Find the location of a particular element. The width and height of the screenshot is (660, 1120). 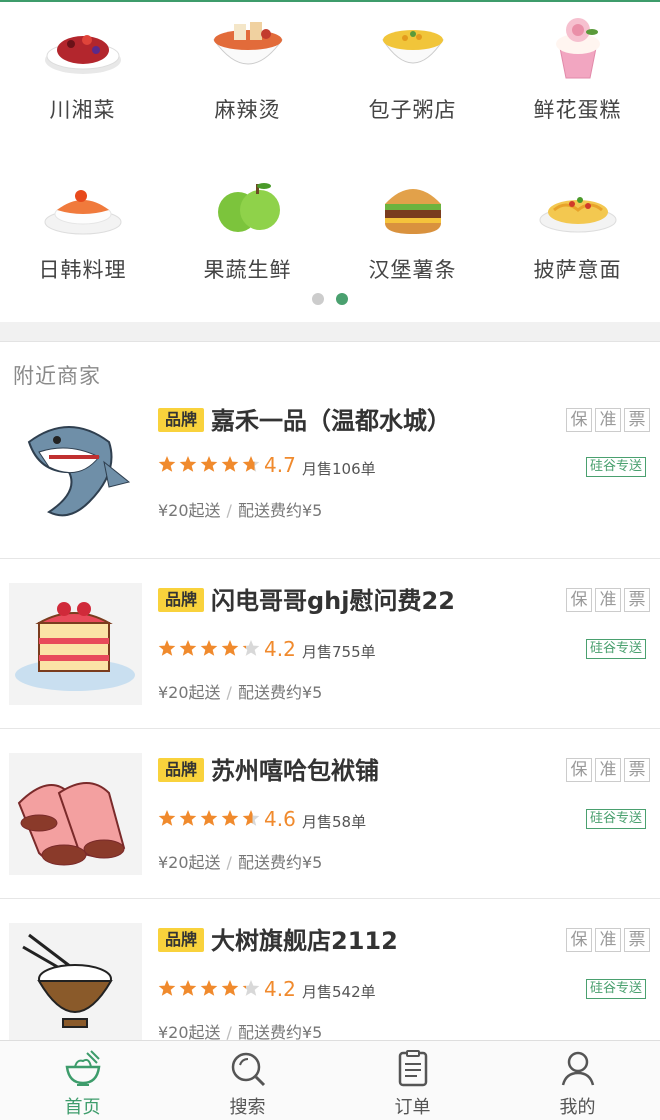

cake-slice-icon is located at coordinates (75, 646).